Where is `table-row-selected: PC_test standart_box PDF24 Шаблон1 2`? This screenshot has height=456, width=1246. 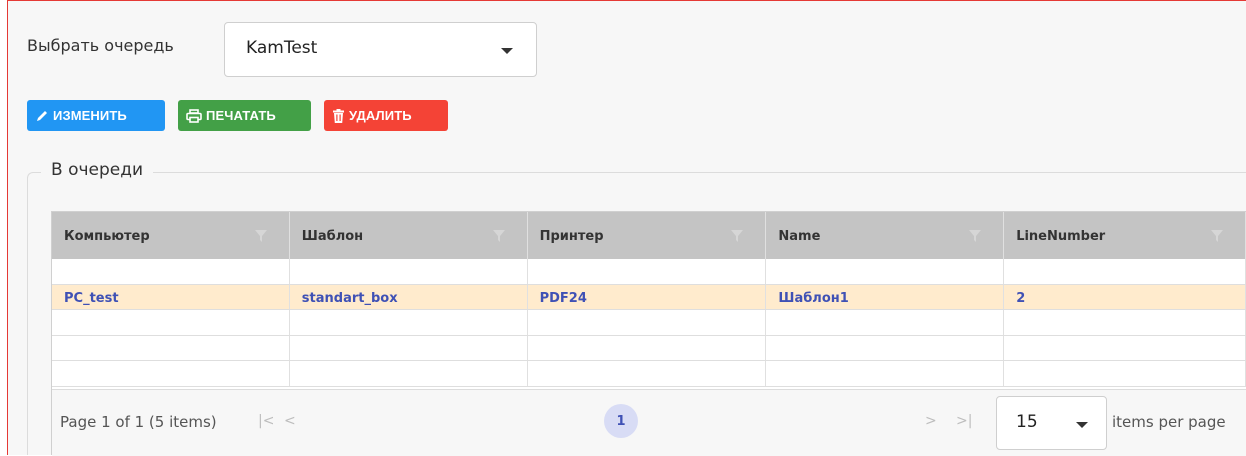 table-row-selected: PC_test standart_box PDF24 Шаблон1 2 is located at coordinates (649, 297).